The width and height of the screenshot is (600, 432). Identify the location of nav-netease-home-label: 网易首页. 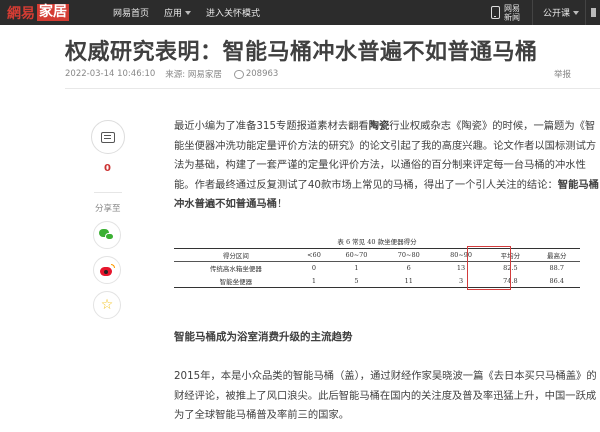
(131, 14).